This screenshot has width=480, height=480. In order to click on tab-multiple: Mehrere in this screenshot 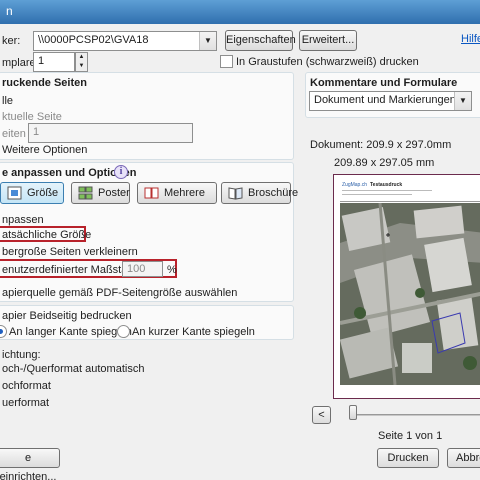, I will do `click(177, 193)`.